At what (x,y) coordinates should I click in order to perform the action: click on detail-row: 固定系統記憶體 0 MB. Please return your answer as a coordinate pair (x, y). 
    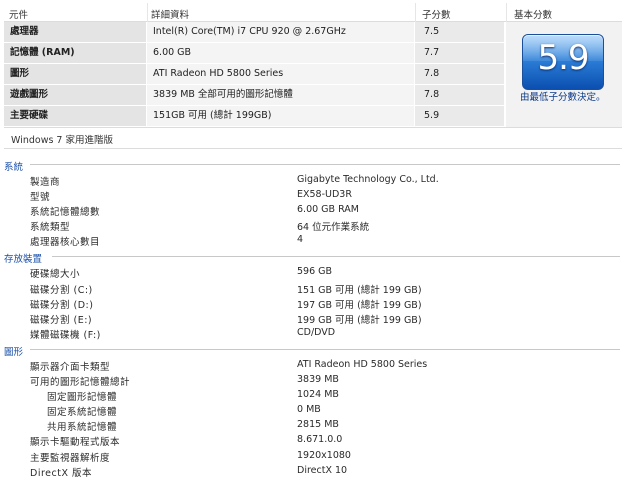
    Looking at the image, I should click on (312, 410).